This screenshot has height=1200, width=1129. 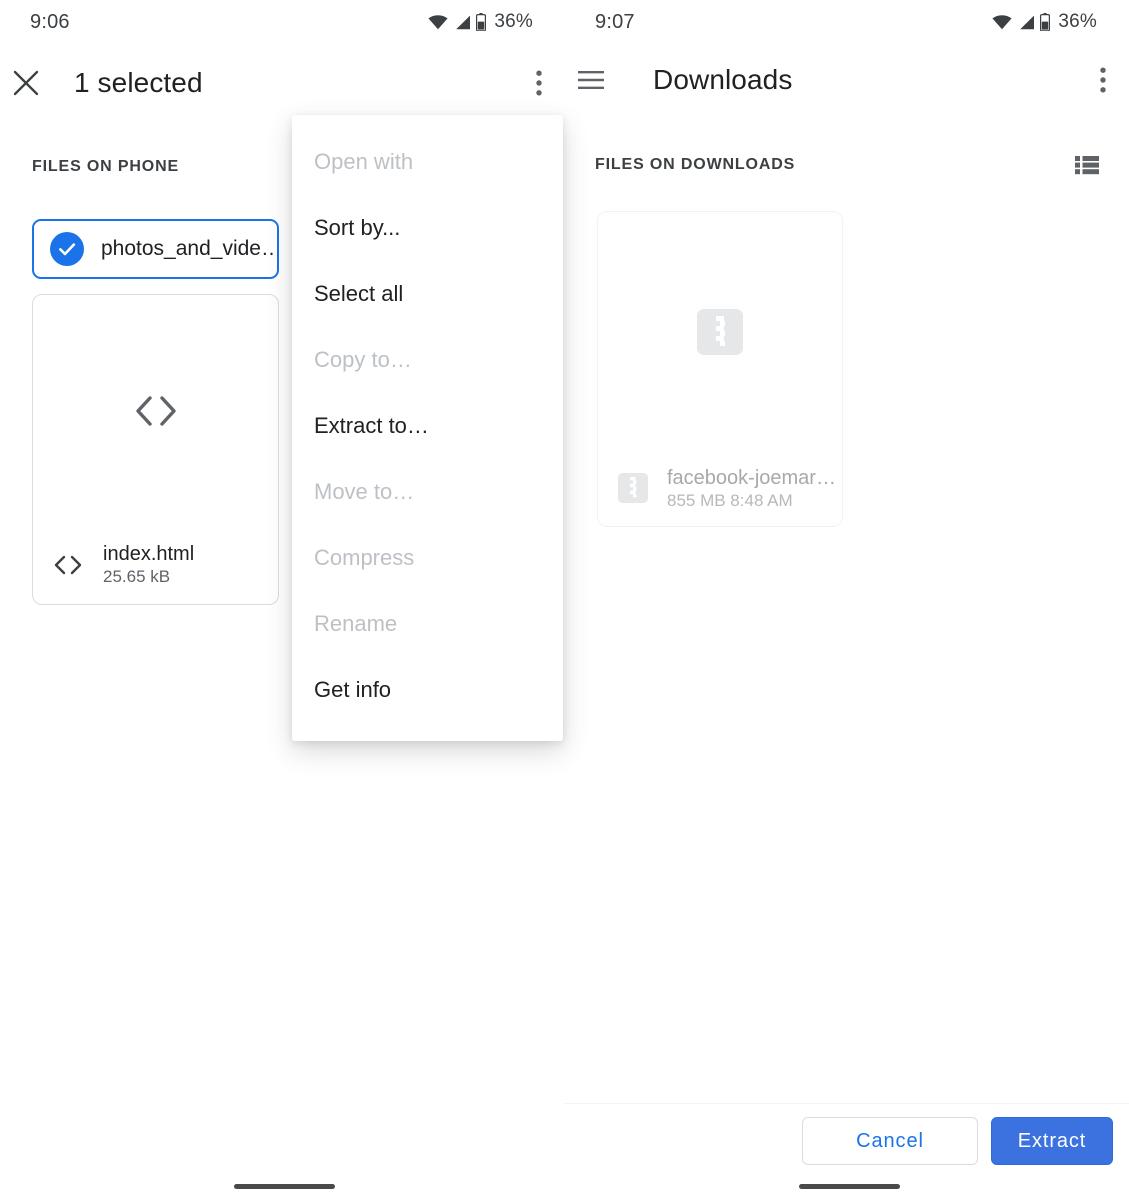 I want to click on status-time: 9:06, so click(x=50, y=21).